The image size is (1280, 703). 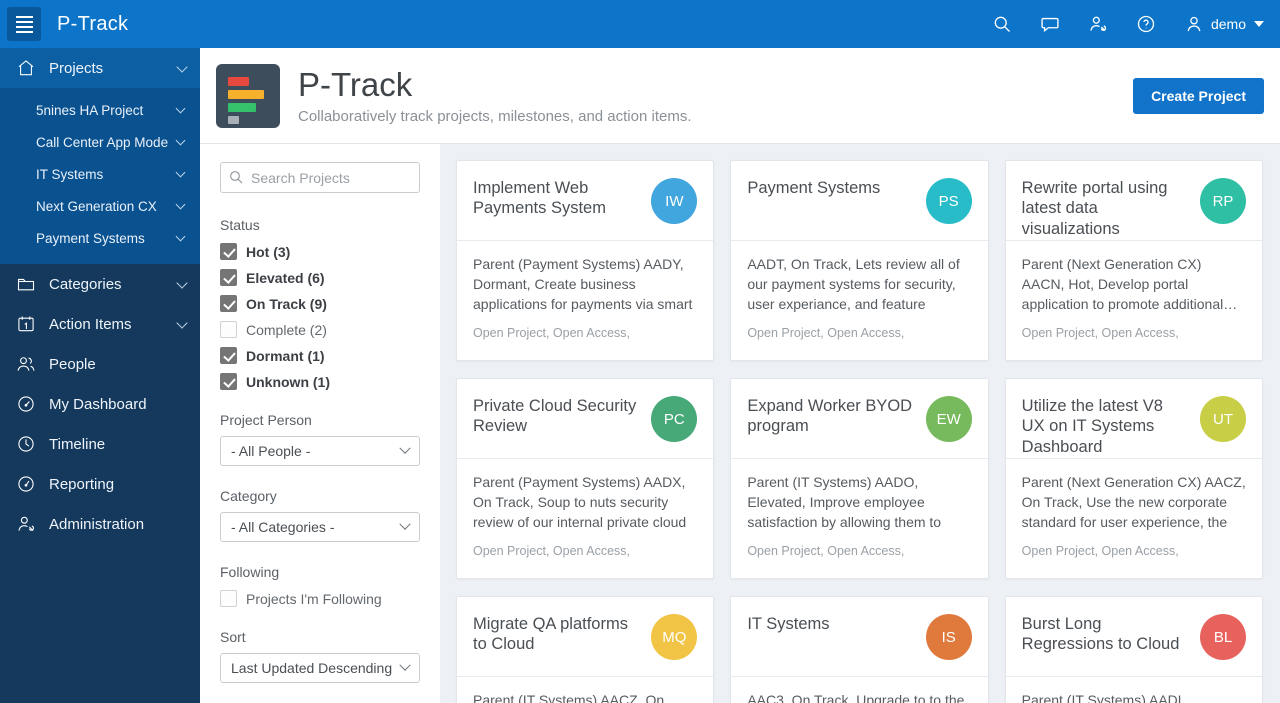 What do you see at coordinates (100, 110) in the screenshot?
I see `sidebar-project-subitem: 5nines HA Project` at bounding box center [100, 110].